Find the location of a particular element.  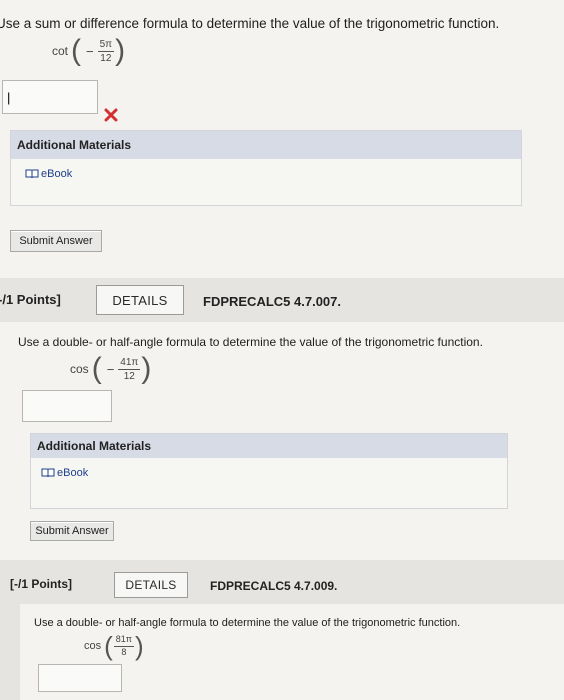

numerator: 5π is located at coordinates (106, 45).